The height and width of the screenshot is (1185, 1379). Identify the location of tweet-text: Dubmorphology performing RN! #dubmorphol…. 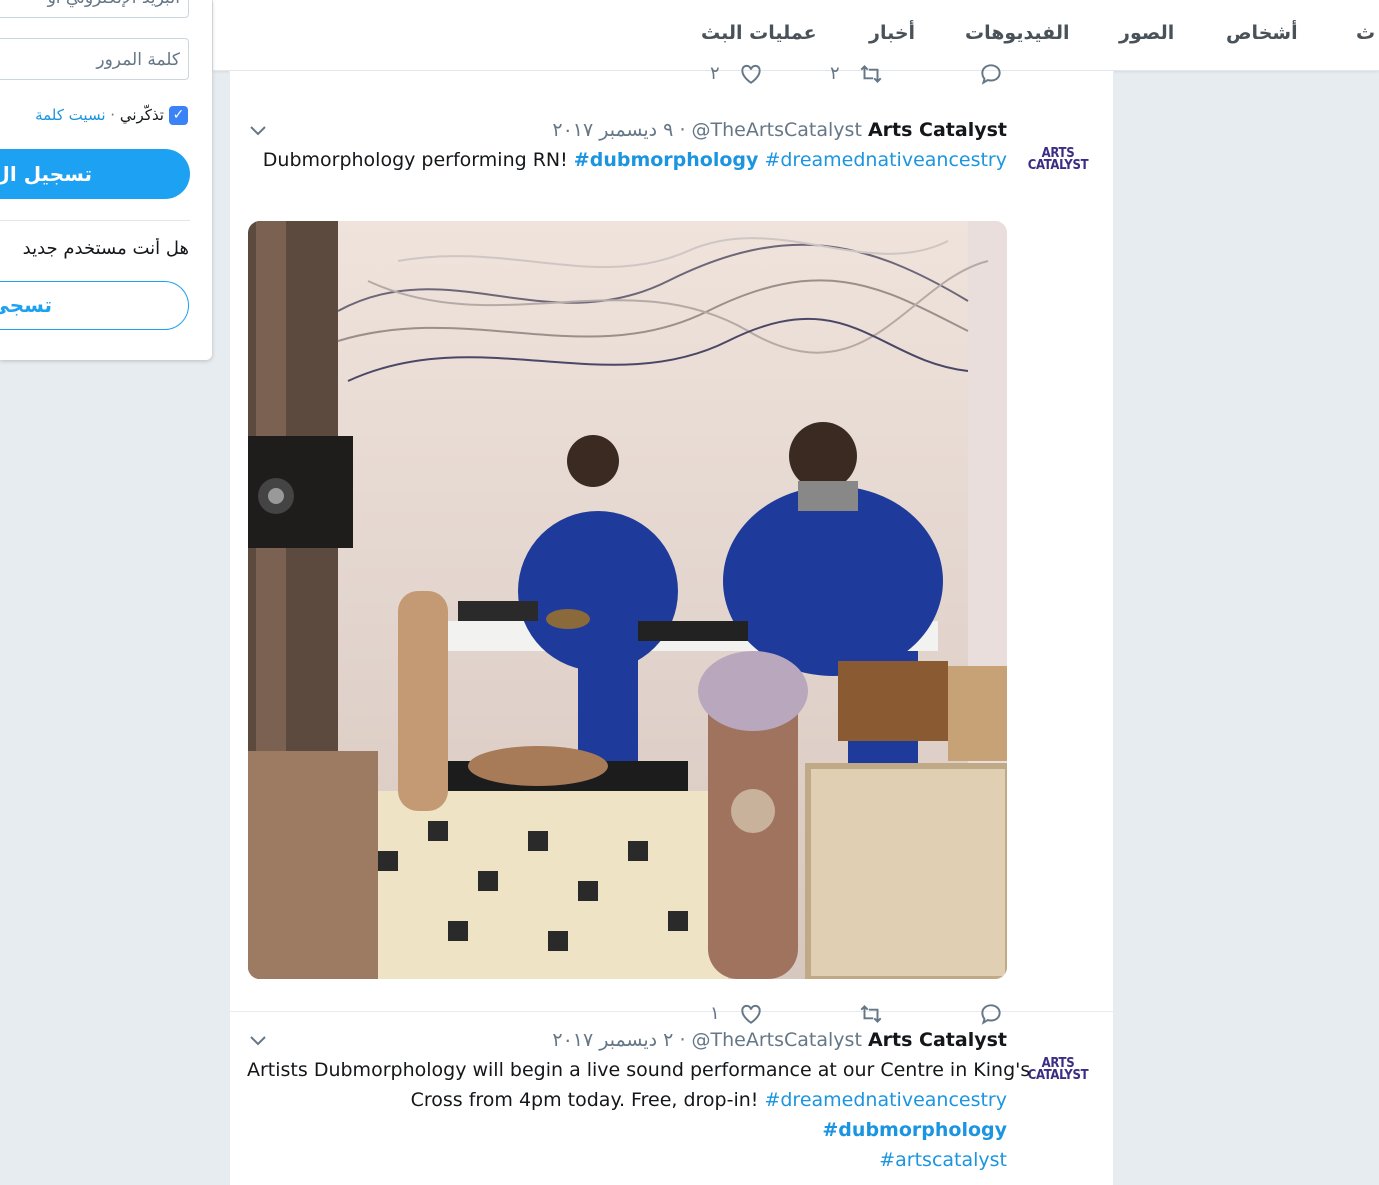
(635, 160).